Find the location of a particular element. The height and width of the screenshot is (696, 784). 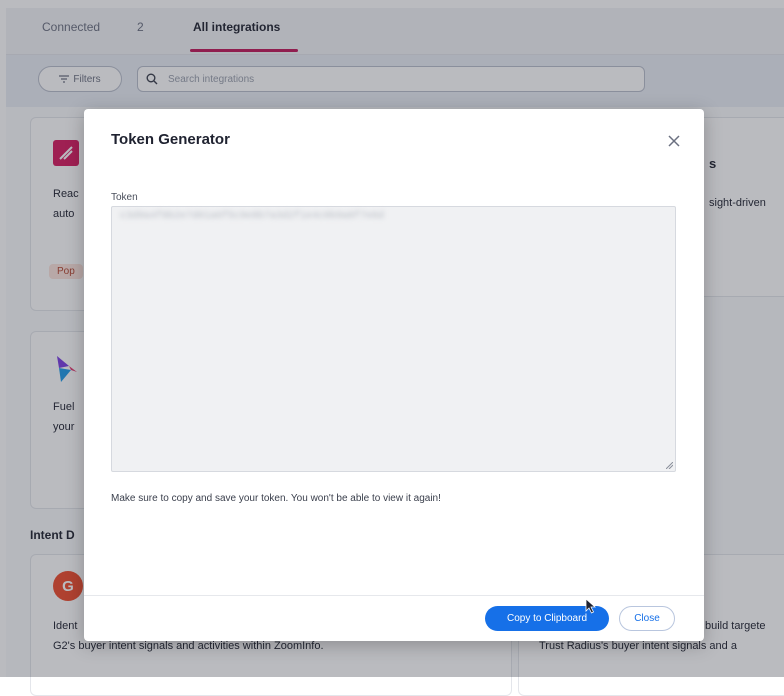

mouse-cursor-icon is located at coordinates (591, 606).